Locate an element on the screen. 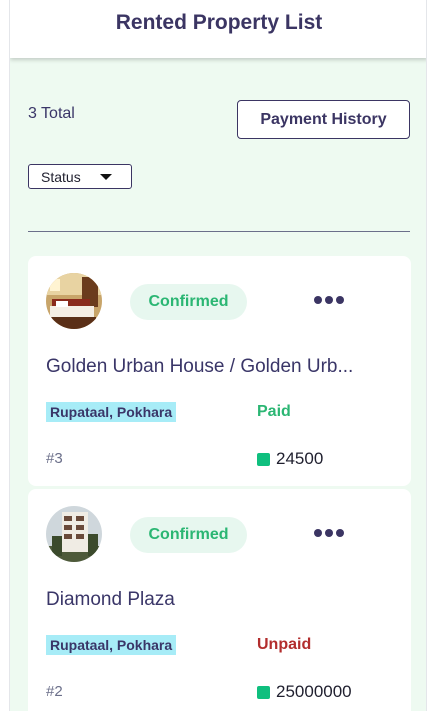  rent-amount: 24500 is located at coordinates (290, 459).